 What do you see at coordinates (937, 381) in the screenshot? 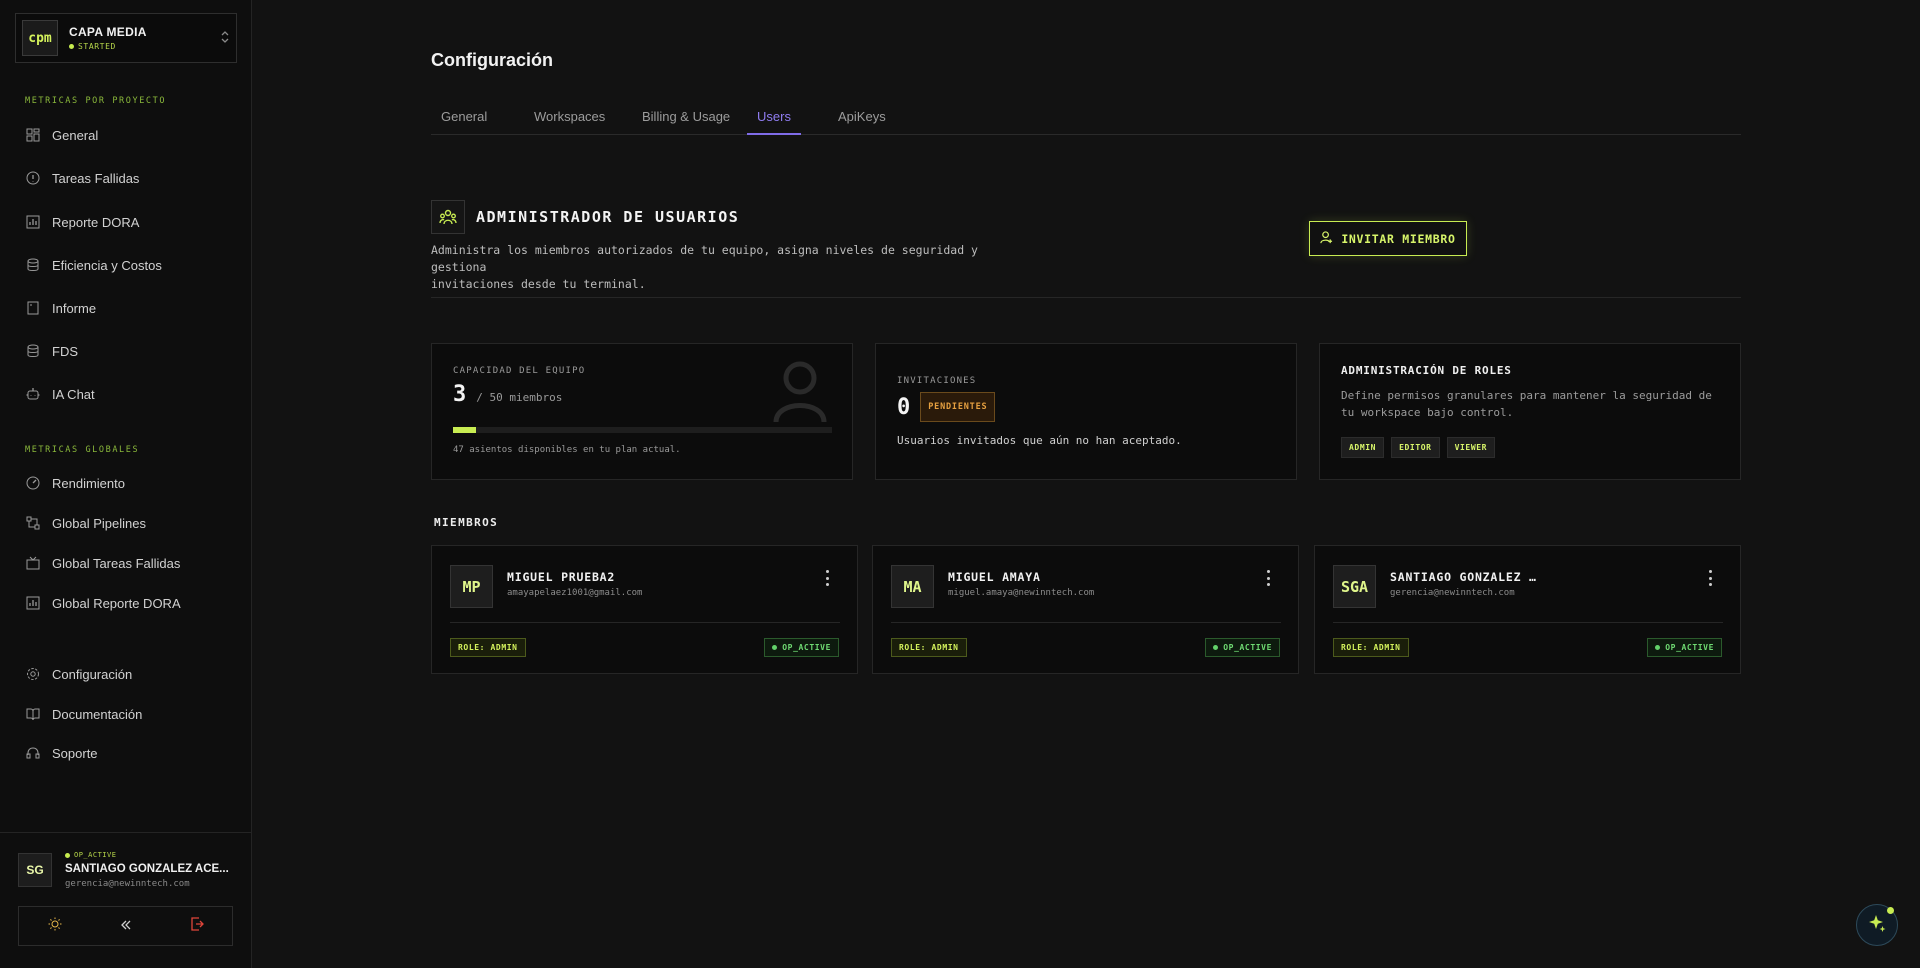
I see `invitations-label: INVITACIONES` at bounding box center [937, 381].